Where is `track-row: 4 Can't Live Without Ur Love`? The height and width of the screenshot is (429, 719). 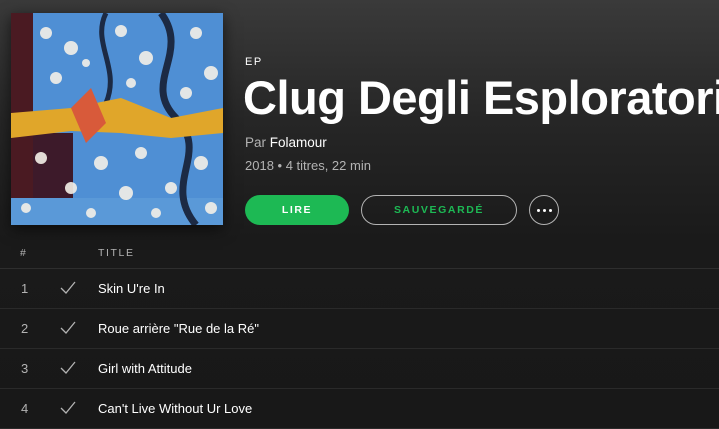 track-row: 4 Can't Live Without Ur Love is located at coordinates (359, 409).